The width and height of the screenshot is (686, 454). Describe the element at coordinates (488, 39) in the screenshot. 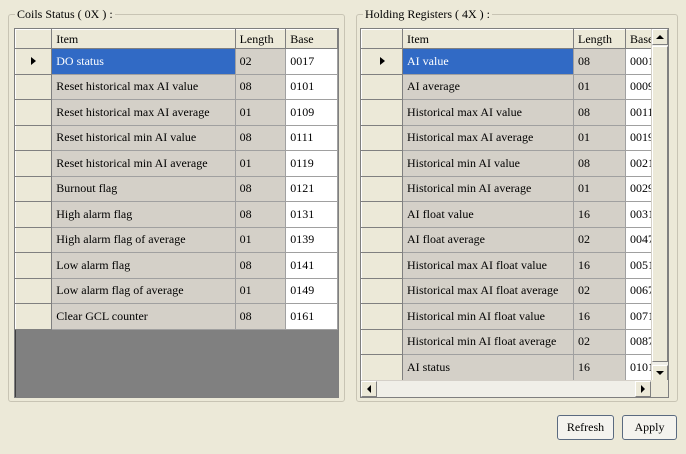

I see `holding-col-item: Item` at that location.